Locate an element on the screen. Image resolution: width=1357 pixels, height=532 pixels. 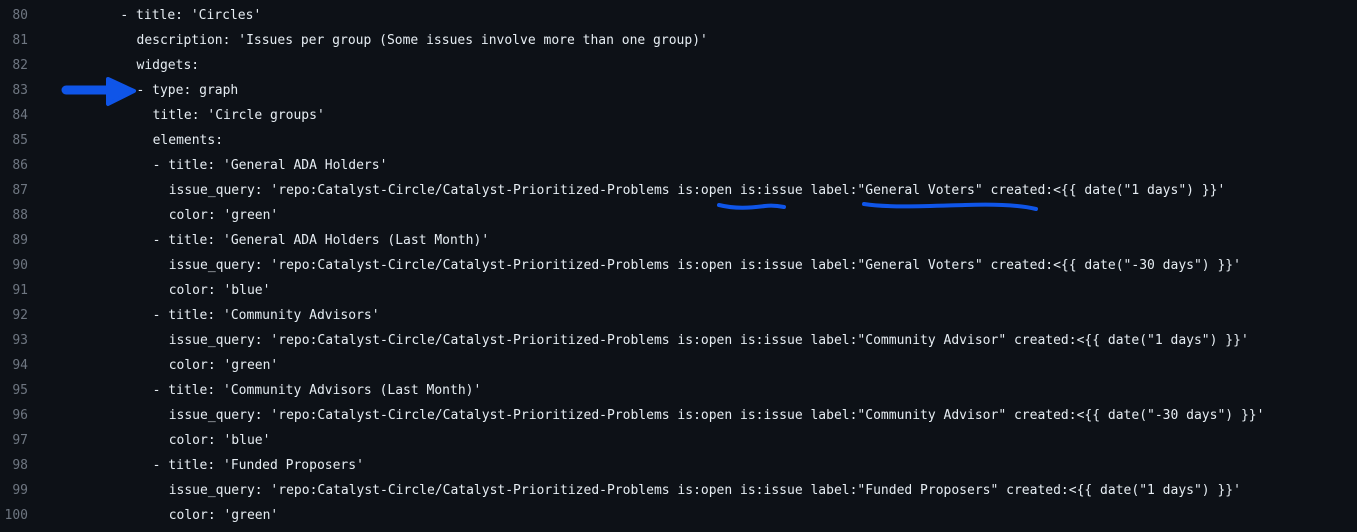
line-number: 92 is located at coordinates (14, 315).